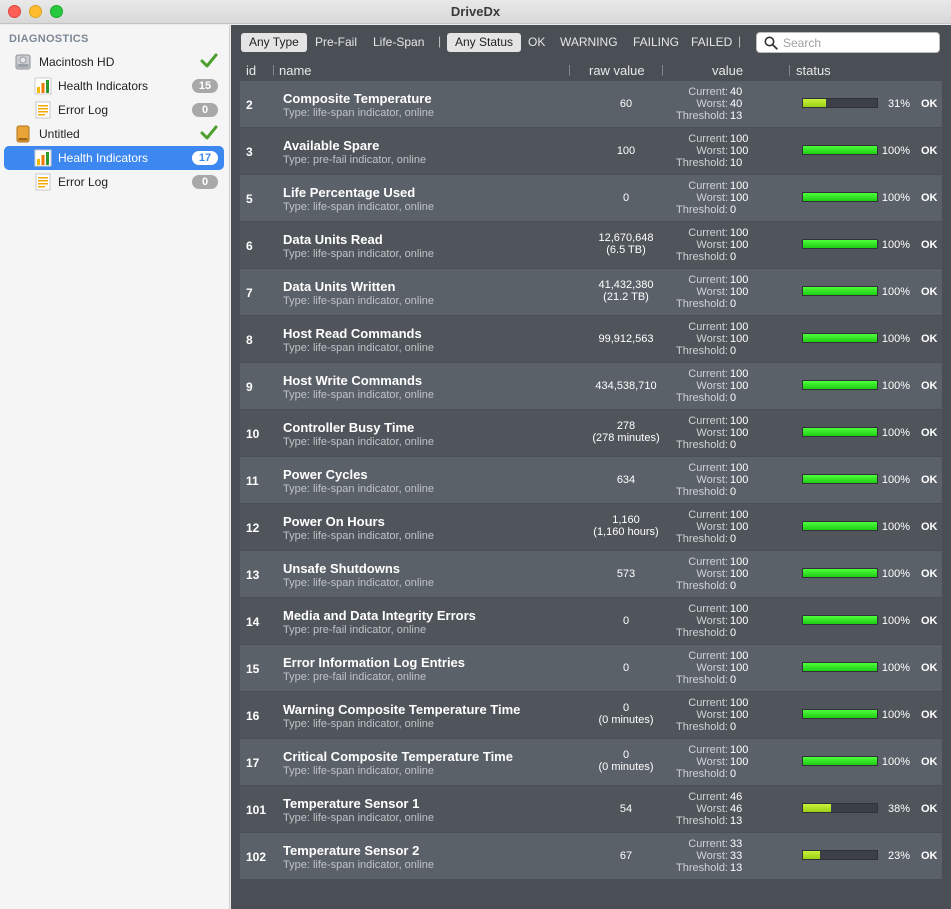  What do you see at coordinates (355, 677) in the screenshot?
I see `indicator-type: Type: pre-fail indicator, online` at bounding box center [355, 677].